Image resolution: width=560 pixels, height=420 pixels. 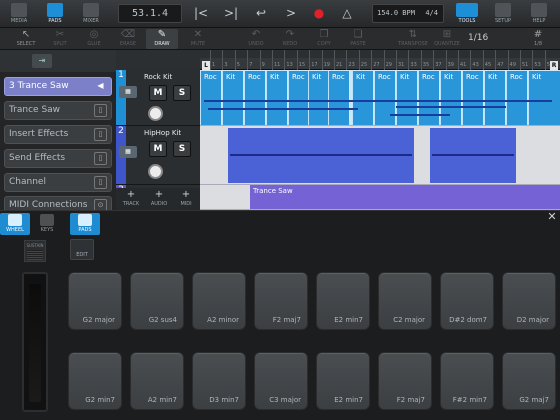 What do you see at coordinates (405, 197) in the screenshot?
I see `midi-clip: Trance Saw` at bounding box center [405, 197].